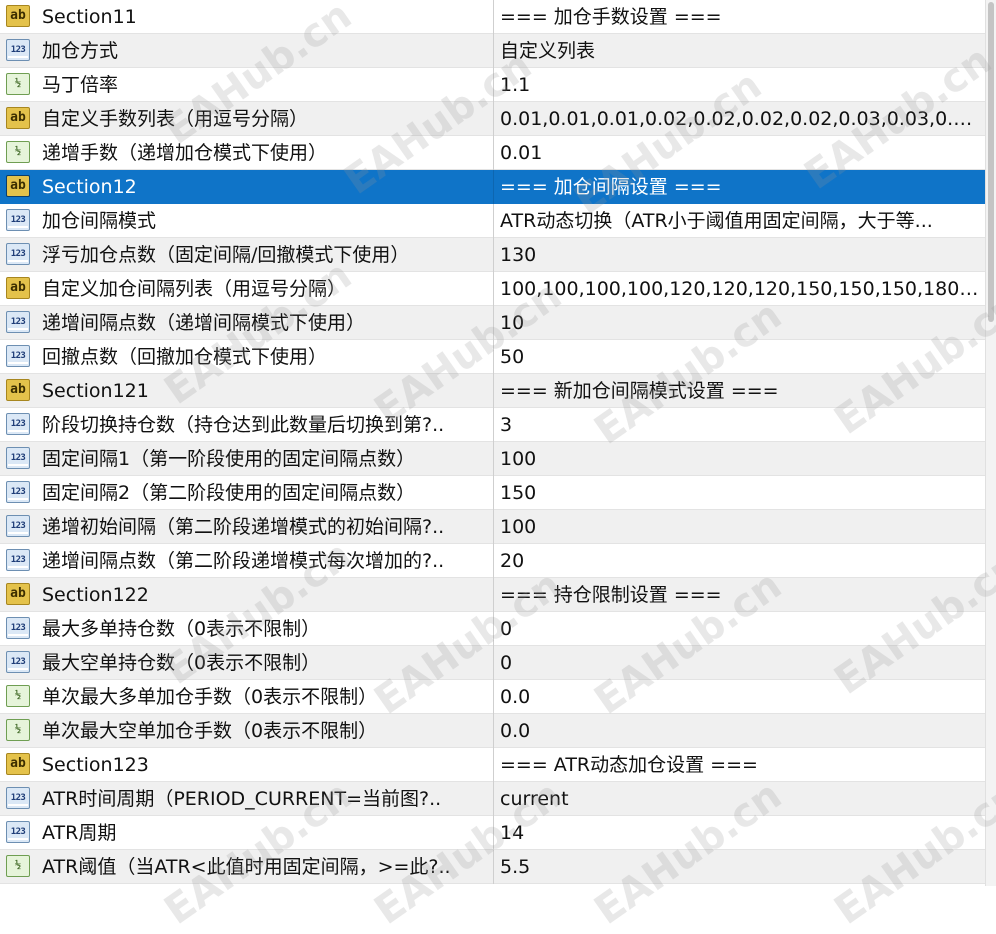 The height and width of the screenshot is (934, 996). What do you see at coordinates (243, 527) in the screenshot?
I see `parameter-name: 递增初始间隔（第二阶段递增模式的初始间隔?..` at bounding box center [243, 527].